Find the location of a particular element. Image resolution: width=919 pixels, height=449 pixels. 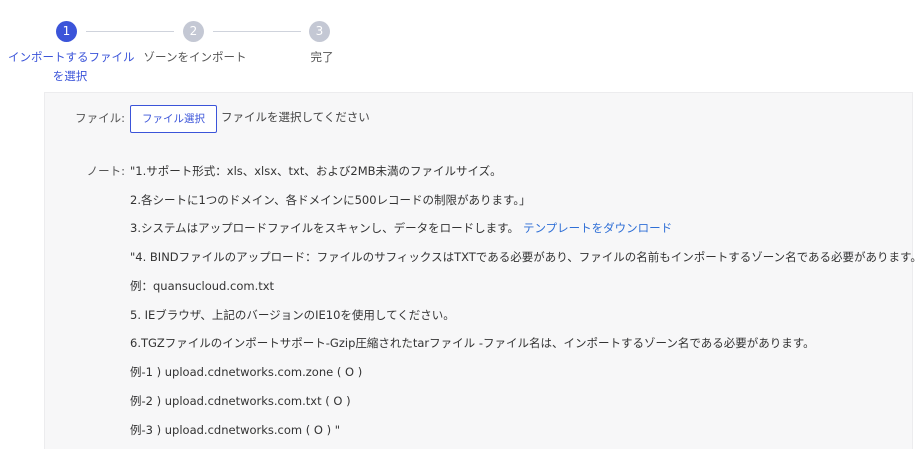

note-line-3-text: 3.システムはアップロードファイルをスキャンし、データをロードします。 is located at coordinates (324, 228).